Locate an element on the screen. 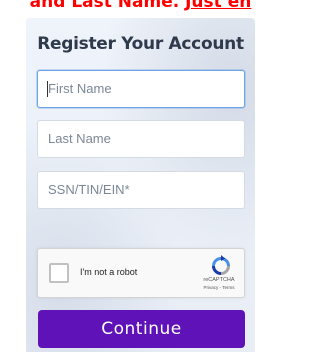  text-caret is located at coordinates (47, 89).